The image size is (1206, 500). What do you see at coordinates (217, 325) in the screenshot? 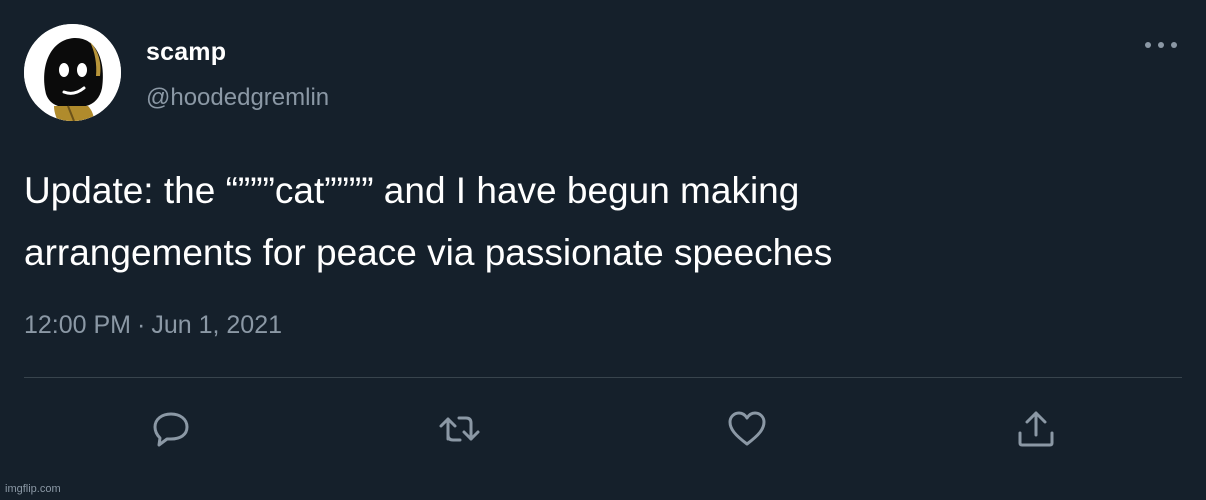
I see `tweet-date: Jun 1, 2021` at bounding box center [217, 325].